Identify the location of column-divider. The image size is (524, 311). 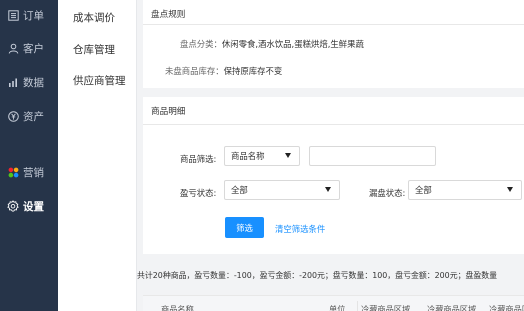
(357, 306).